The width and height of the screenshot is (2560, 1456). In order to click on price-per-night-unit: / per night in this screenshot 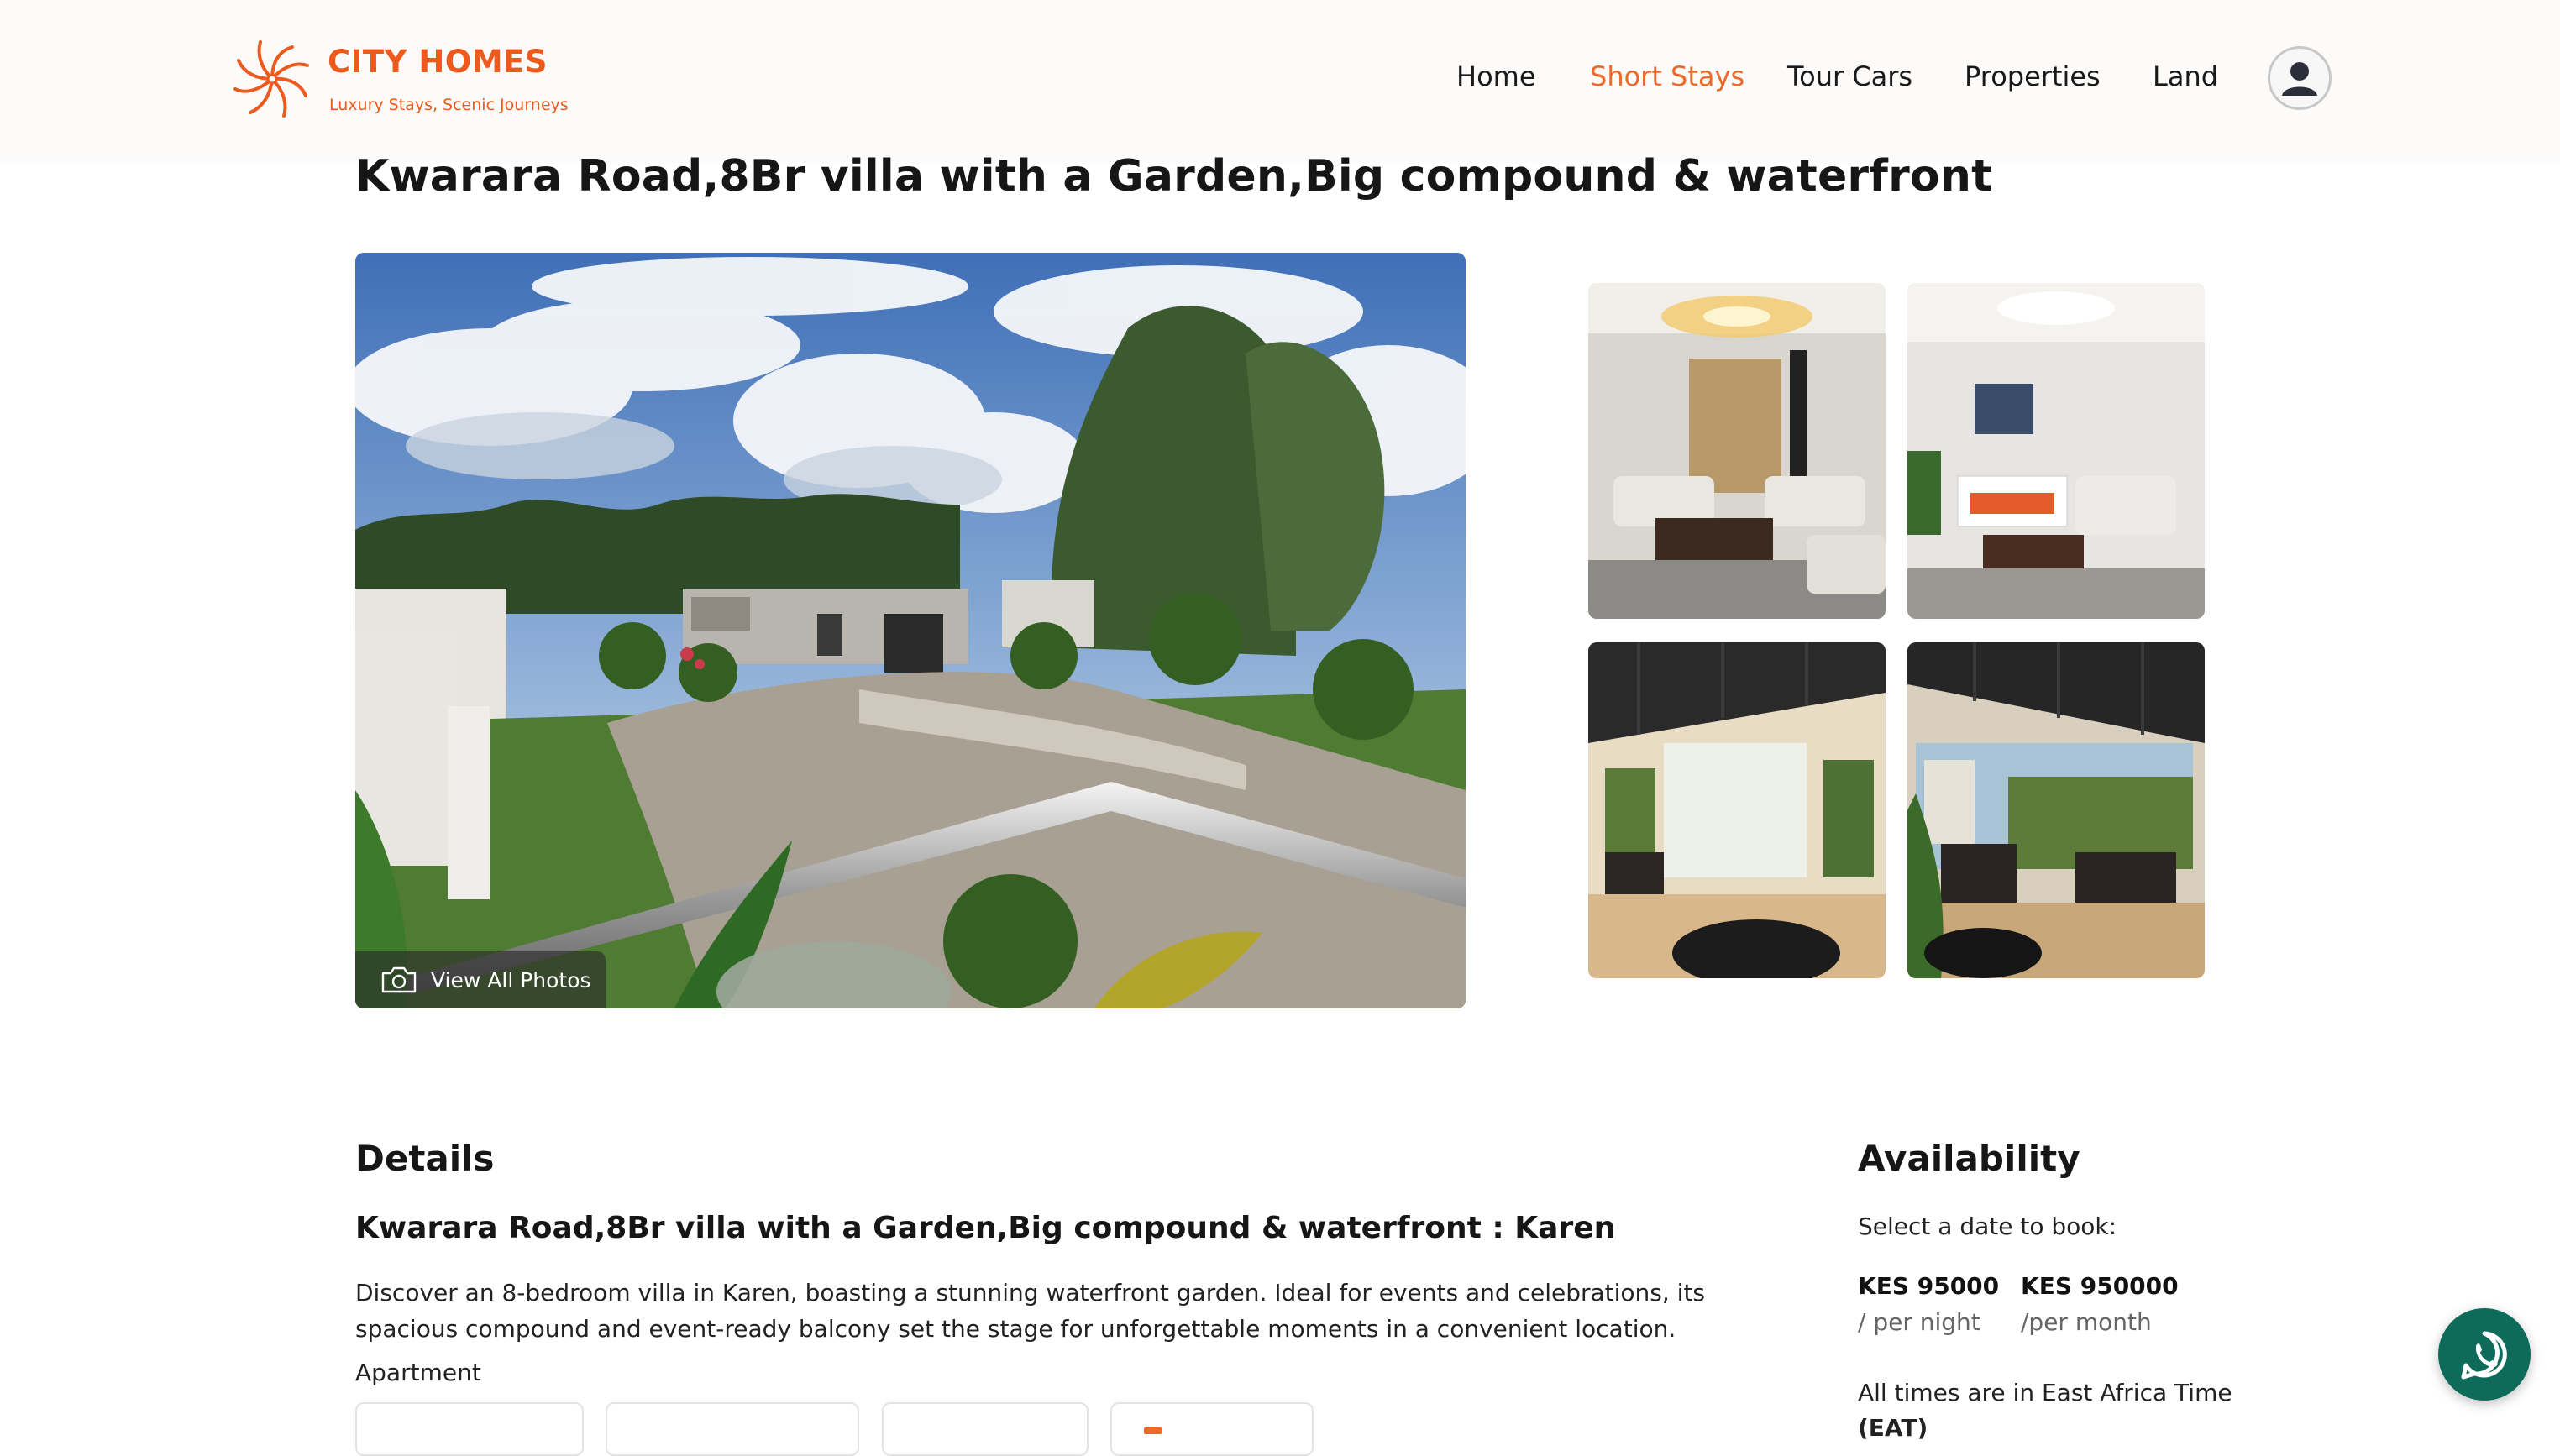, I will do `click(1919, 1322)`.